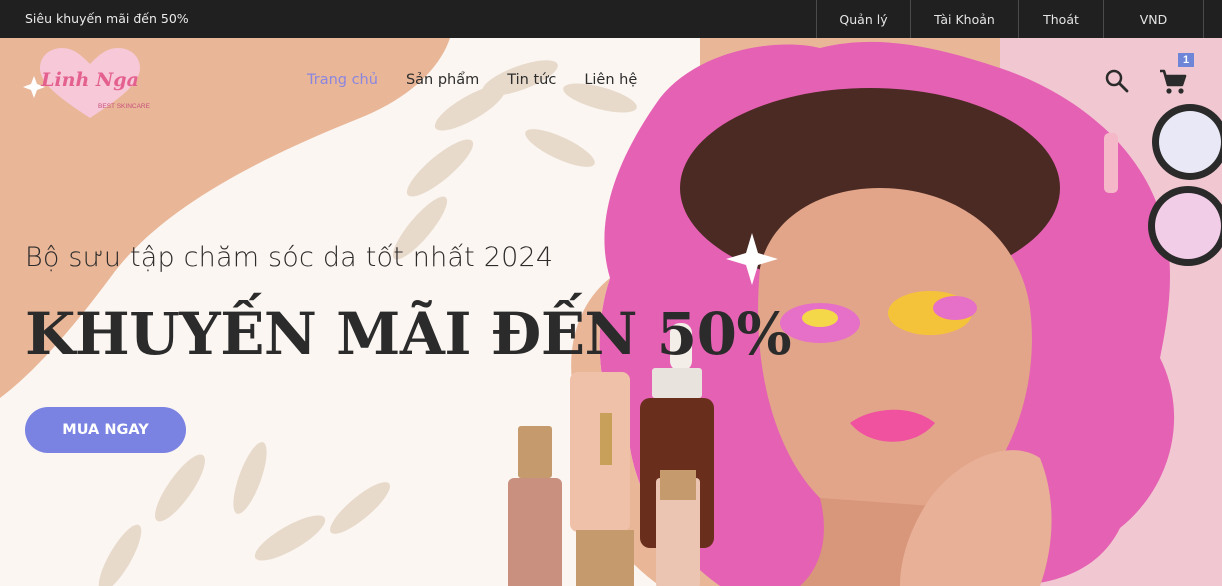 The image size is (1222, 586). Describe the element at coordinates (486, 80) in the screenshot. I see `main-nav: Trang chủ Sản phẩm Tin tức Liên hệ` at that location.